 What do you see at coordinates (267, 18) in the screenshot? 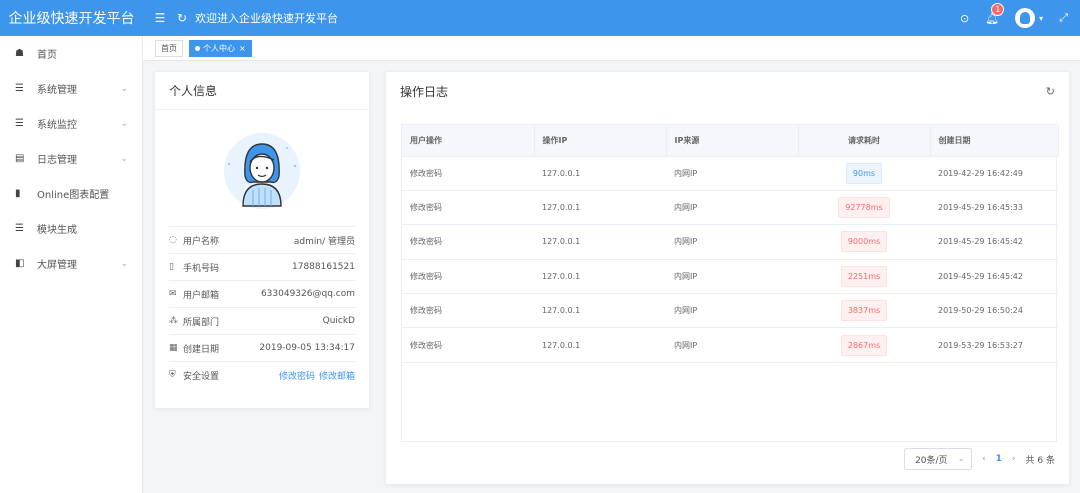
I see `welcome-text: 欢迎进入企业级快速开发平台` at bounding box center [267, 18].